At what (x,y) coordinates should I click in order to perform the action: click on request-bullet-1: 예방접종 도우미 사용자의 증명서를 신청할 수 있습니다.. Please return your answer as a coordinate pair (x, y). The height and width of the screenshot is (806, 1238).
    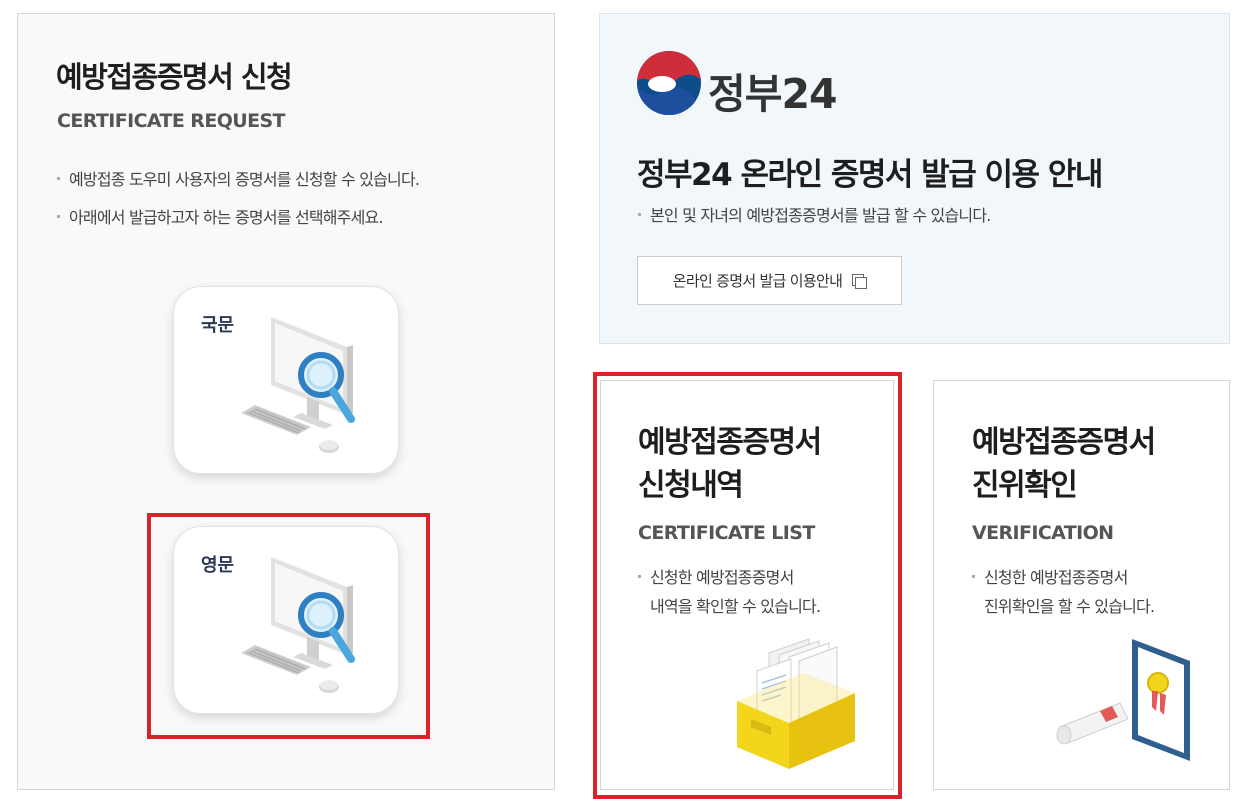
    Looking at the image, I should click on (238, 179).